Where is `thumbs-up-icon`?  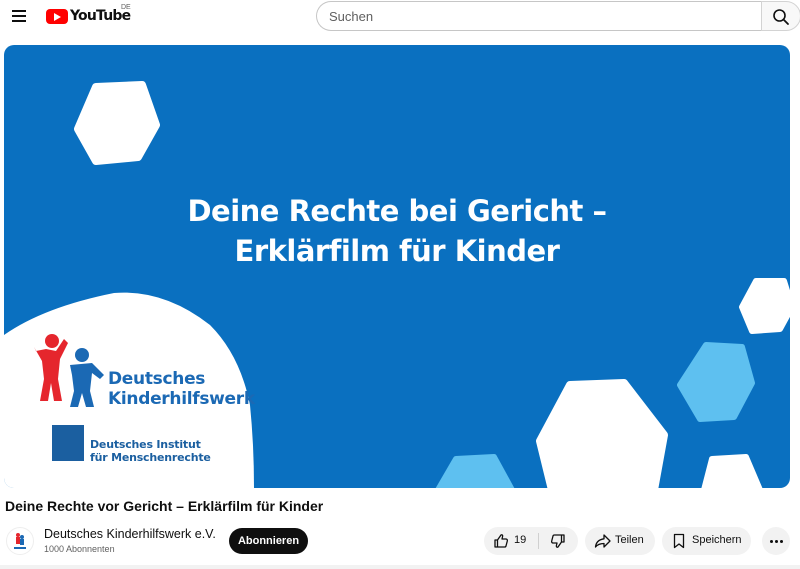
thumbs-up-icon is located at coordinates (501, 541).